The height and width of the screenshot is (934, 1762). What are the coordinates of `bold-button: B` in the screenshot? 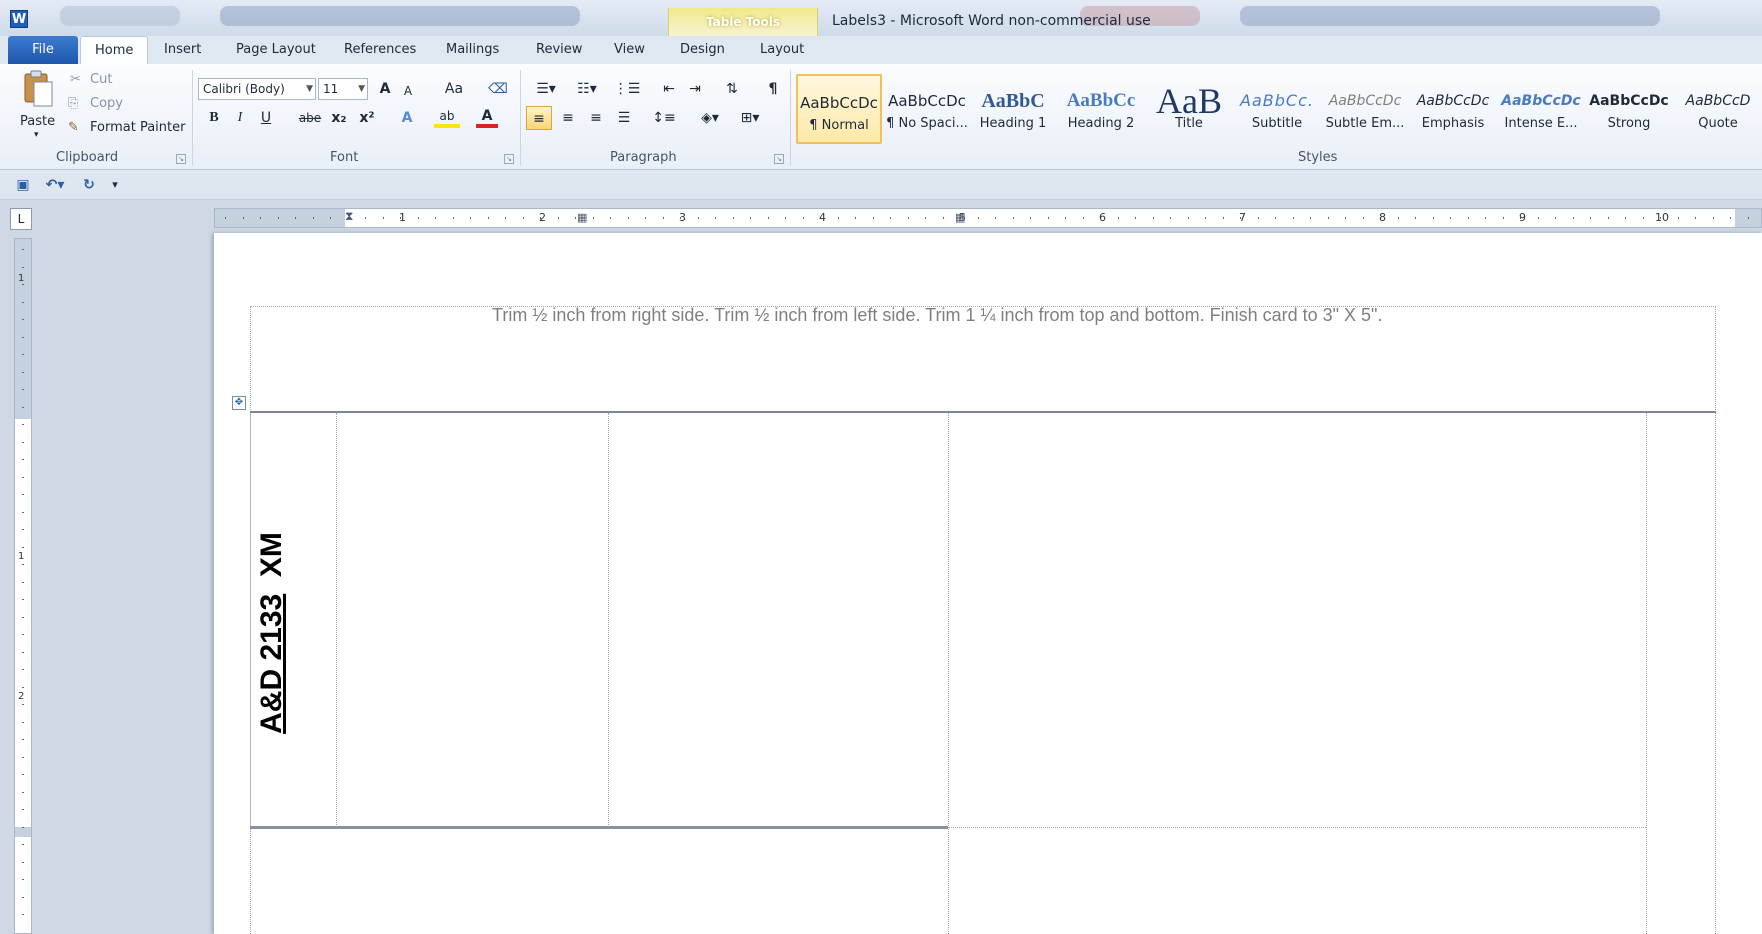 It's located at (214, 118).